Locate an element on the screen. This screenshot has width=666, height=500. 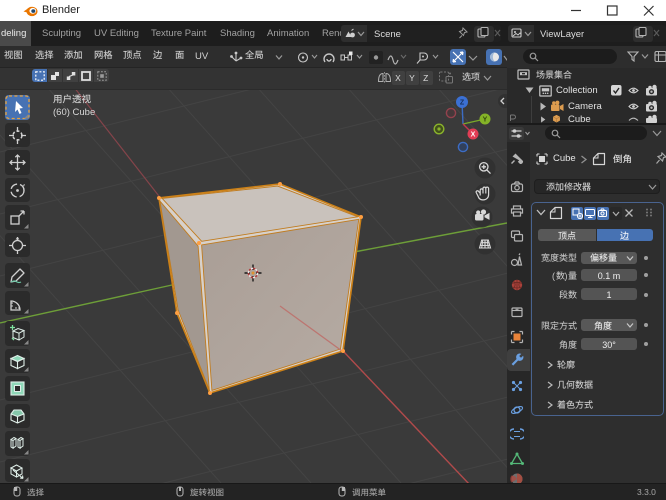
svg-text: Y is located at coordinates (485, 119).